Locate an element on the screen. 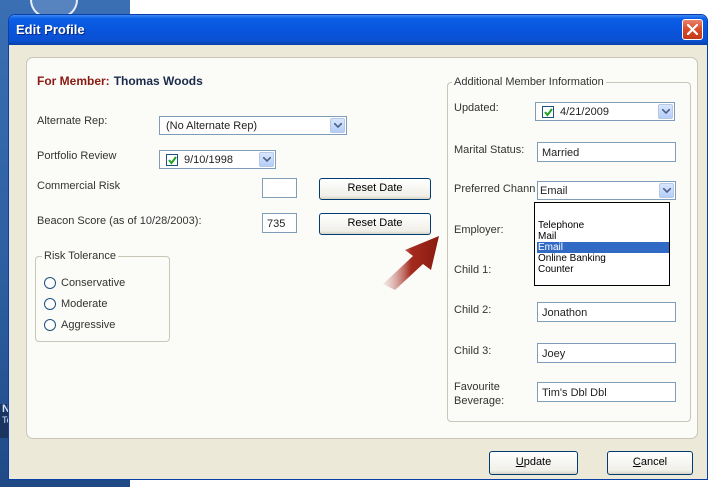 This screenshot has height=487, width=709. reset-date-button-1: Reset Date is located at coordinates (375, 189).